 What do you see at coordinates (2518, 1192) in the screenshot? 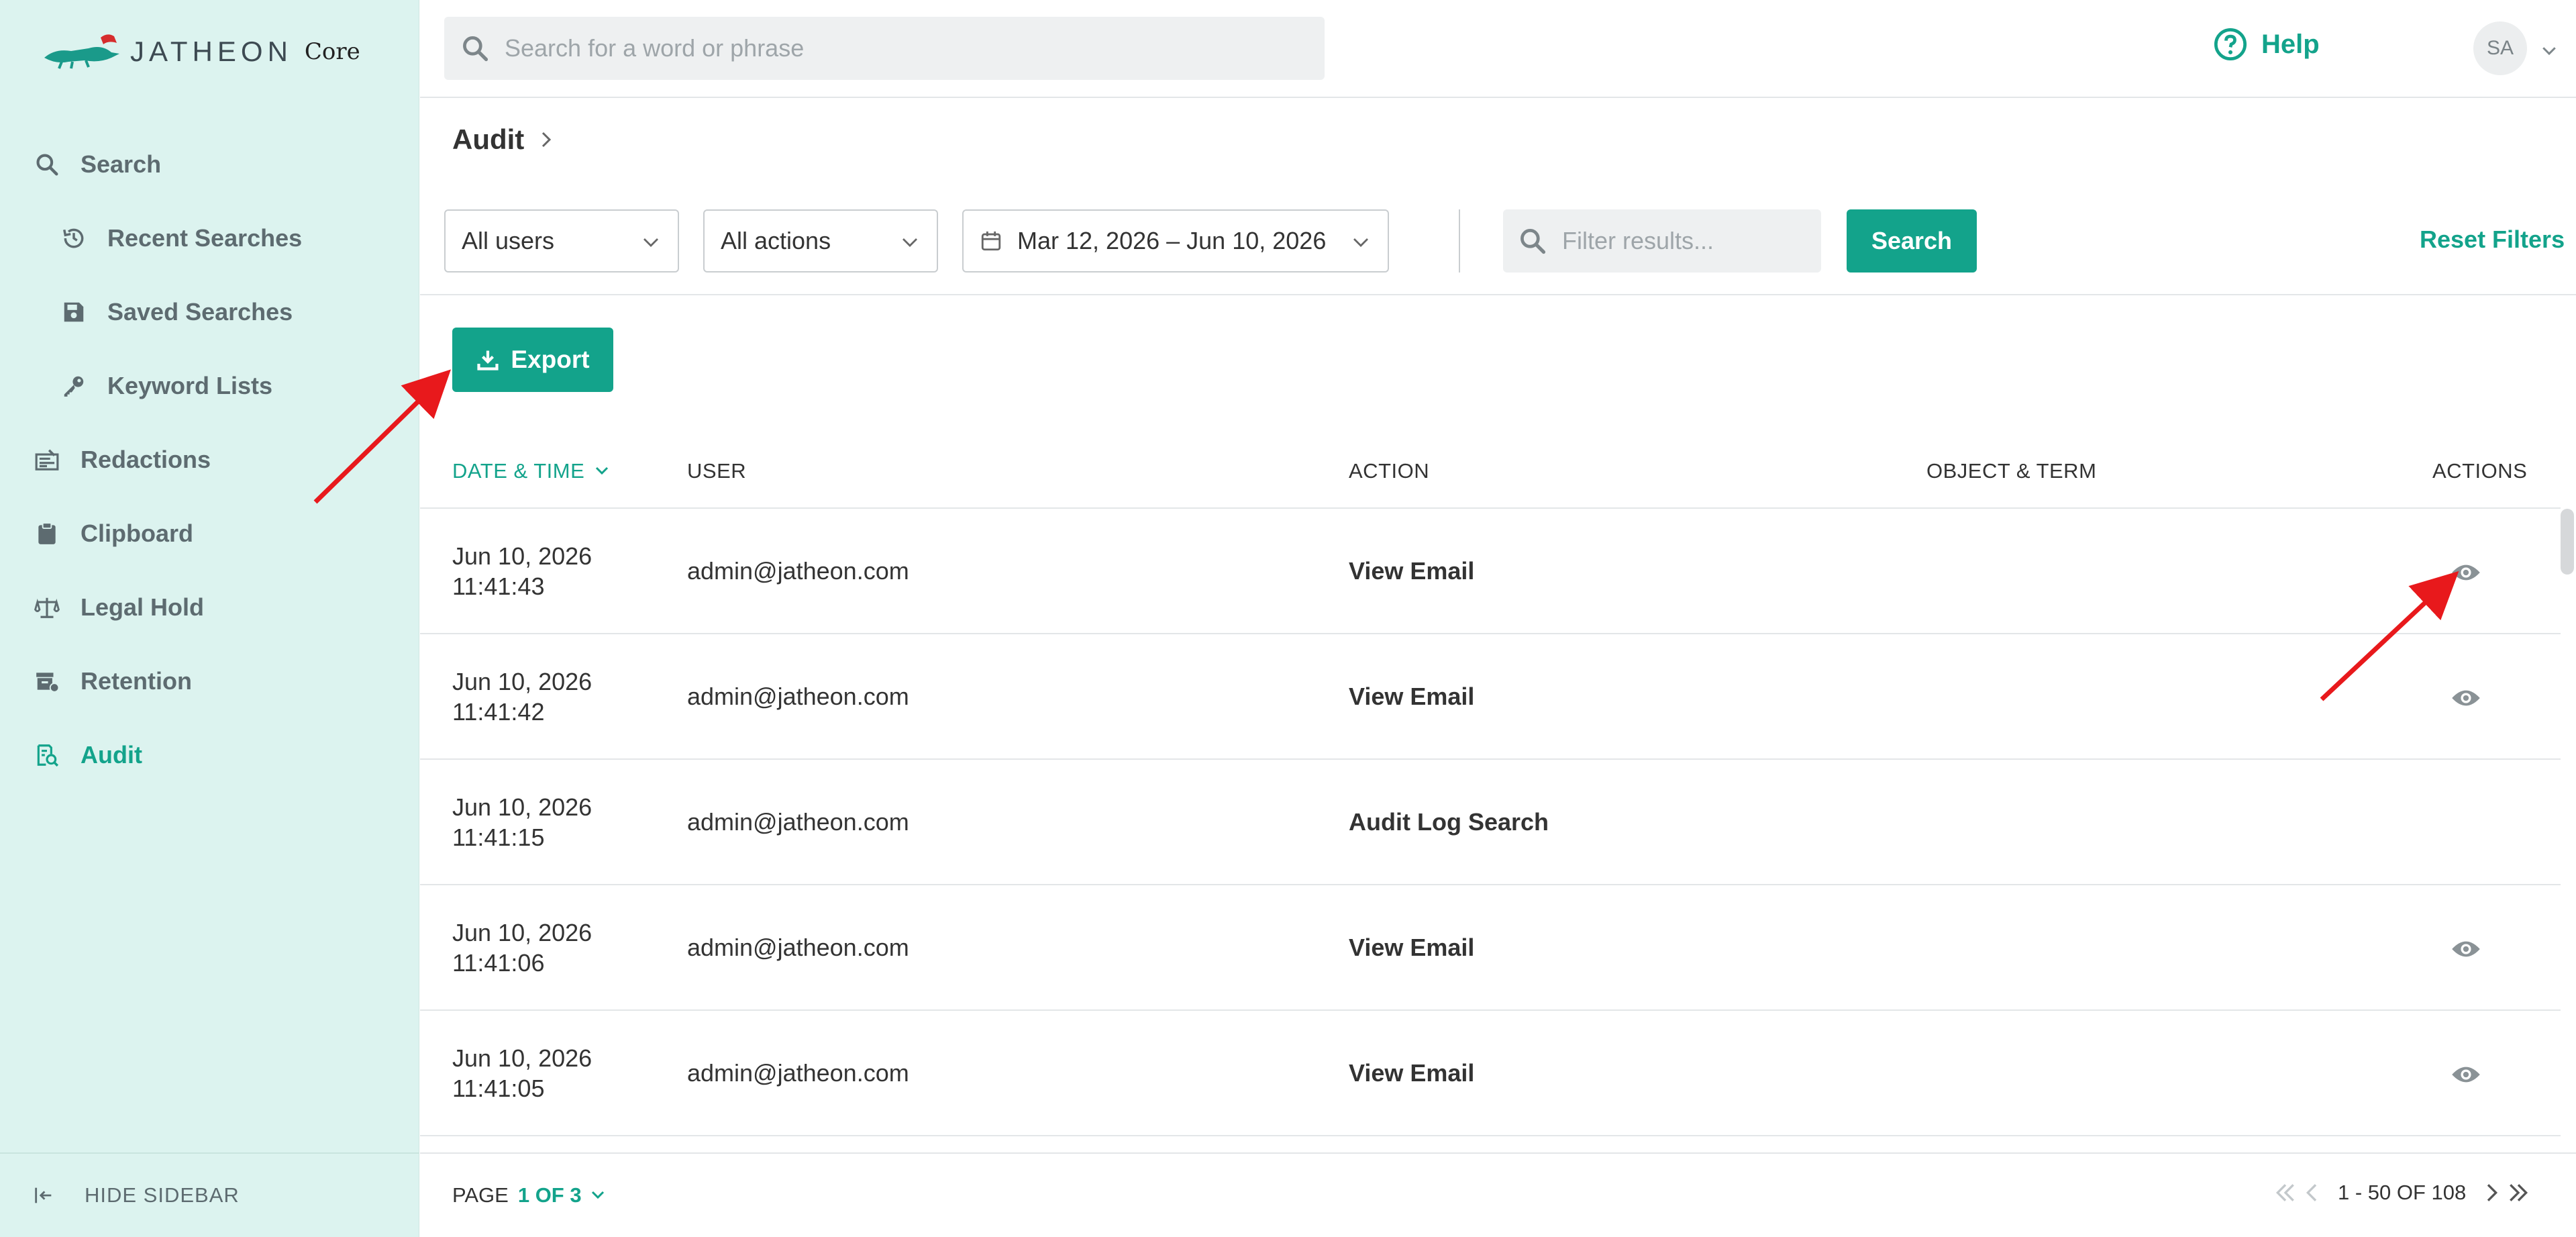
I see `last-page-icon` at bounding box center [2518, 1192].